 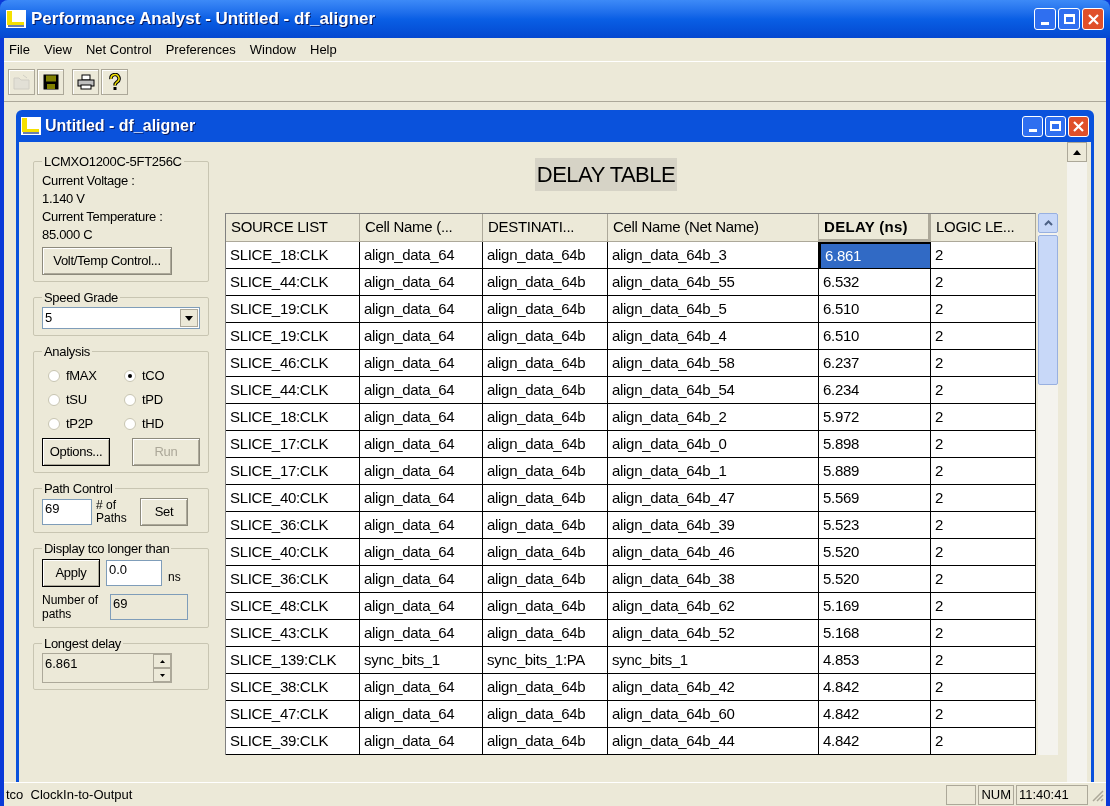 What do you see at coordinates (107, 549) in the screenshot?
I see `group-label: Display tco longer than` at bounding box center [107, 549].